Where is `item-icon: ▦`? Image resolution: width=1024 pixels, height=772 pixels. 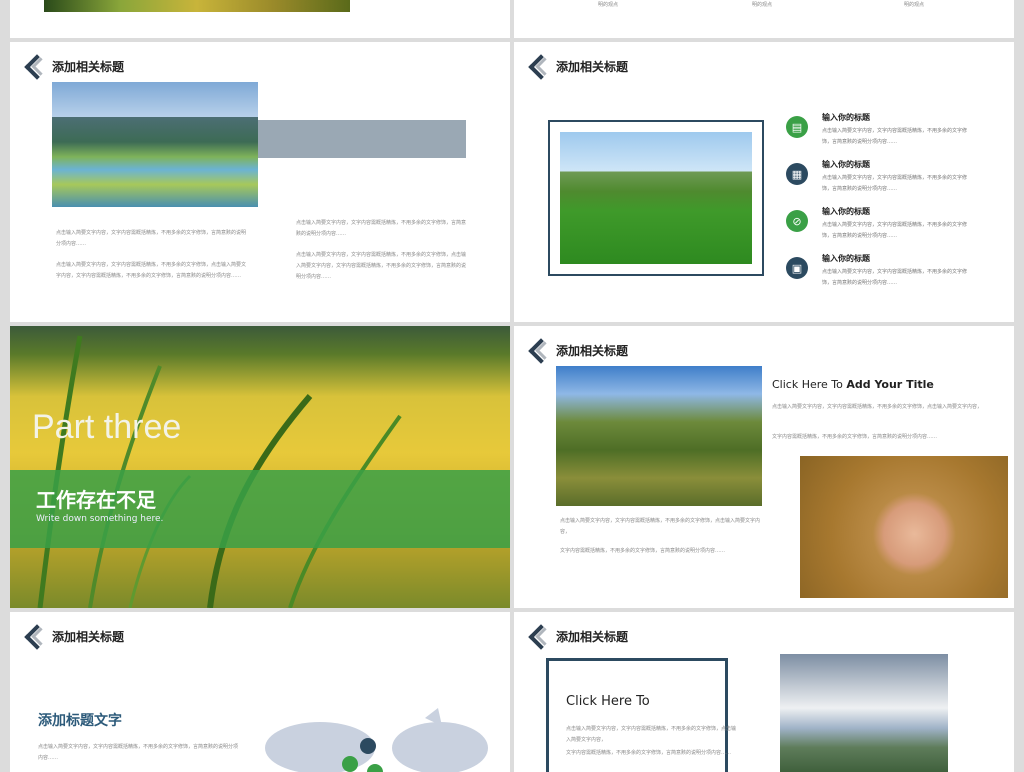
item-icon: ▦ is located at coordinates (797, 174).